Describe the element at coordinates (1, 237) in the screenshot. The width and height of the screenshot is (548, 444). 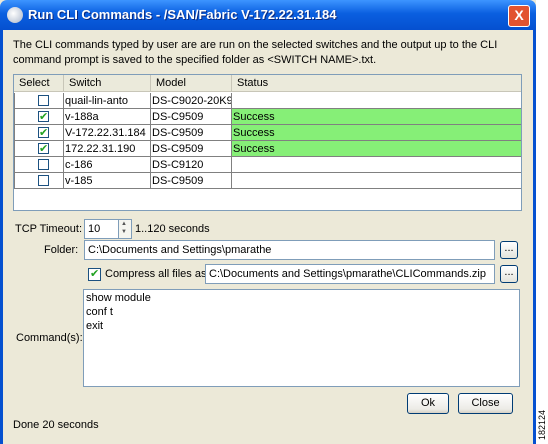
I see `window-frame-left` at that location.